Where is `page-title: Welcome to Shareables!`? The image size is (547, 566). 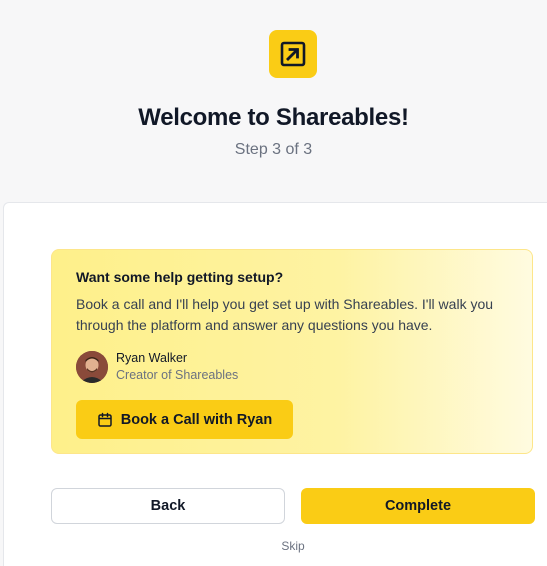
page-title: Welcome to Shareables! is located at coordinates (273, 117).